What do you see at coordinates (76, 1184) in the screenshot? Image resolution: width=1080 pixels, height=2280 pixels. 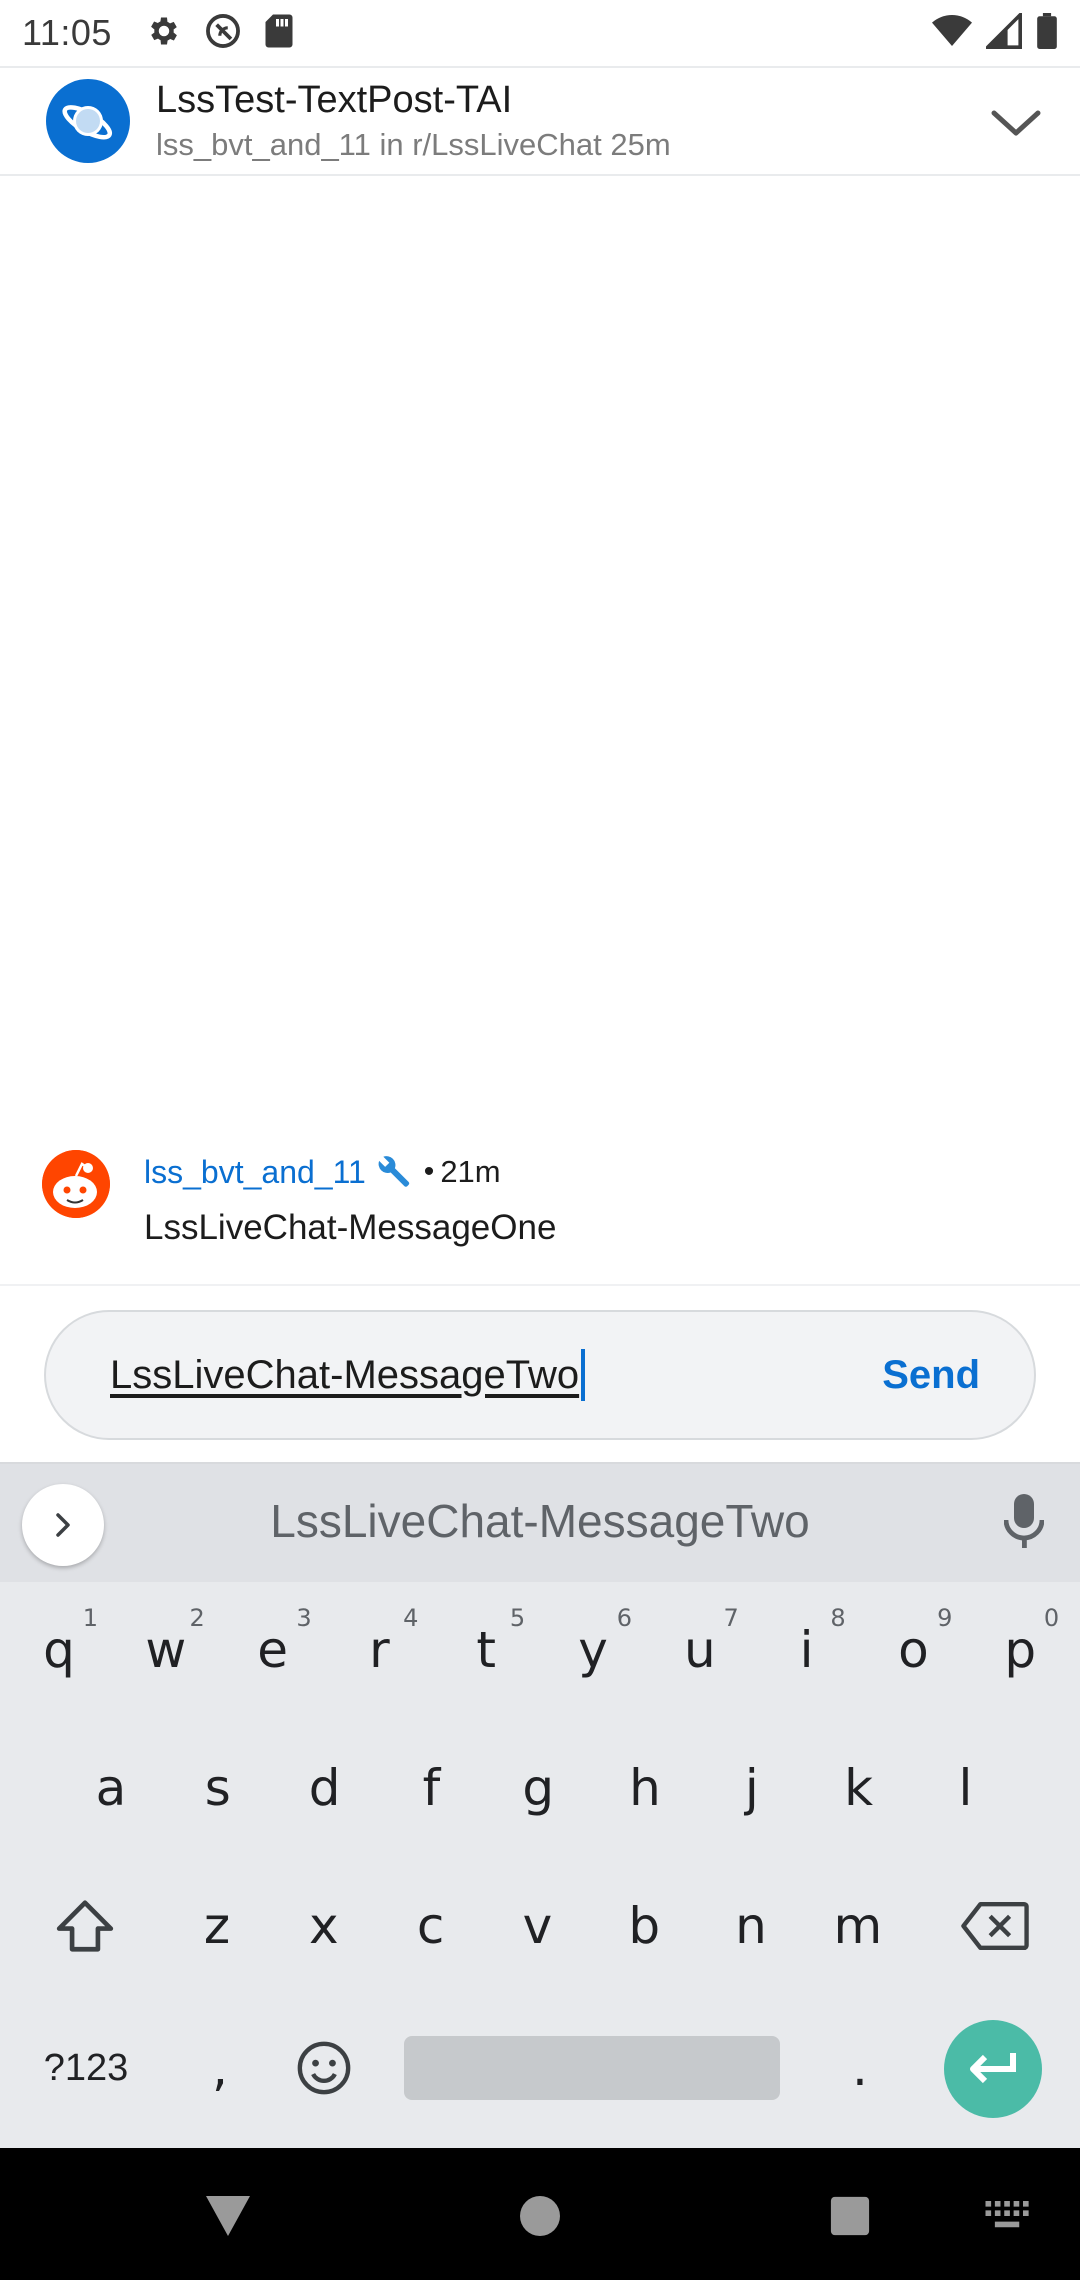 I see `avatar` at bounding box center [76, 1184].